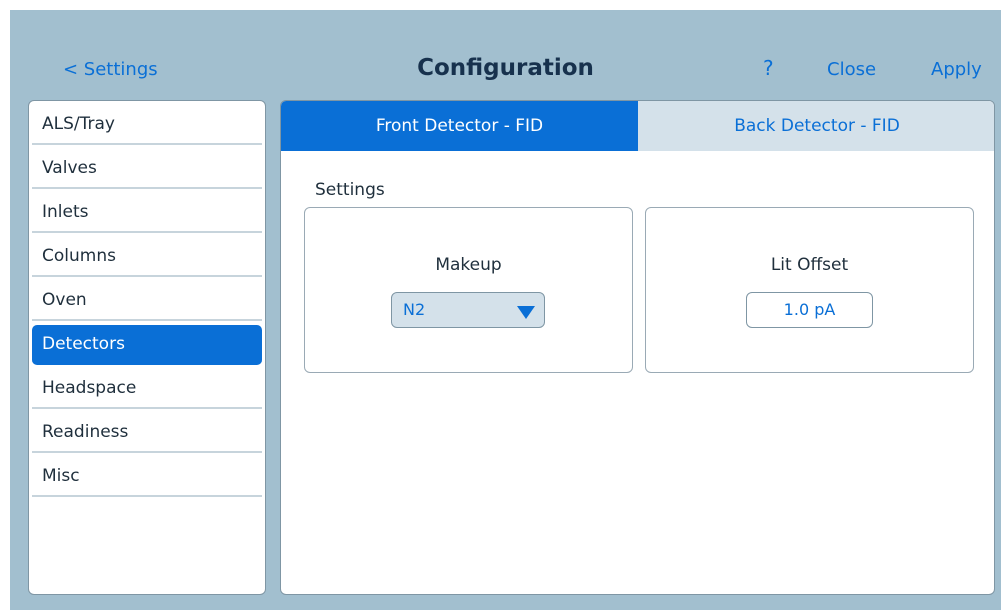  What do you see at coordinates (147, 389) in the screenshot?
I see `sidebar-item-headspace: Headspace` at bounding box center [147, 389].